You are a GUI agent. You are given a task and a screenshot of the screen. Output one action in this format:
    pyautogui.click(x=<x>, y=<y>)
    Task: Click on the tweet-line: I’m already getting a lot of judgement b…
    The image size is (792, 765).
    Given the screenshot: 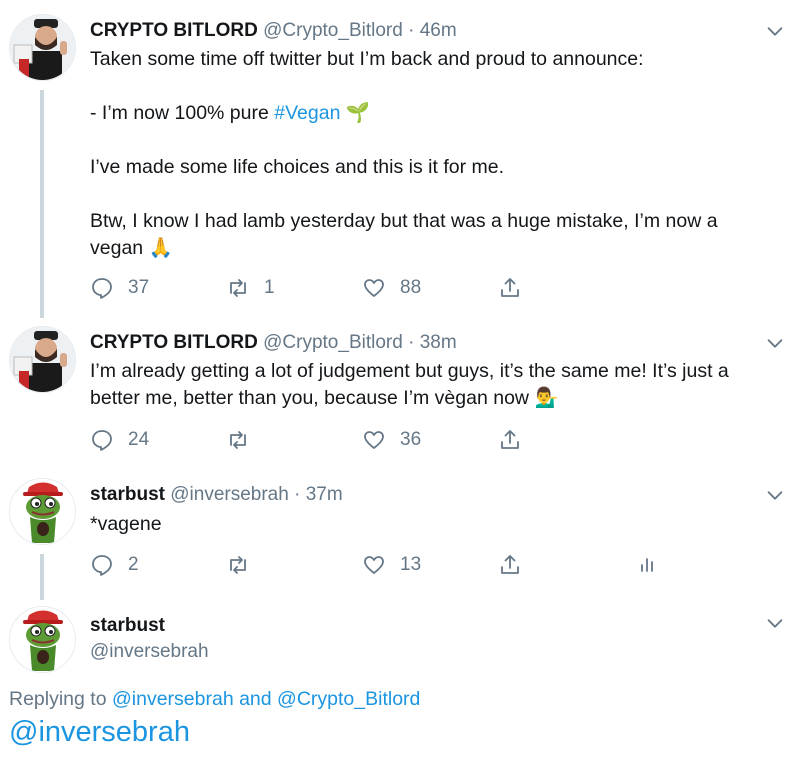 What is the action you would take?
    pyautogui.click(x=409, y=371)
    